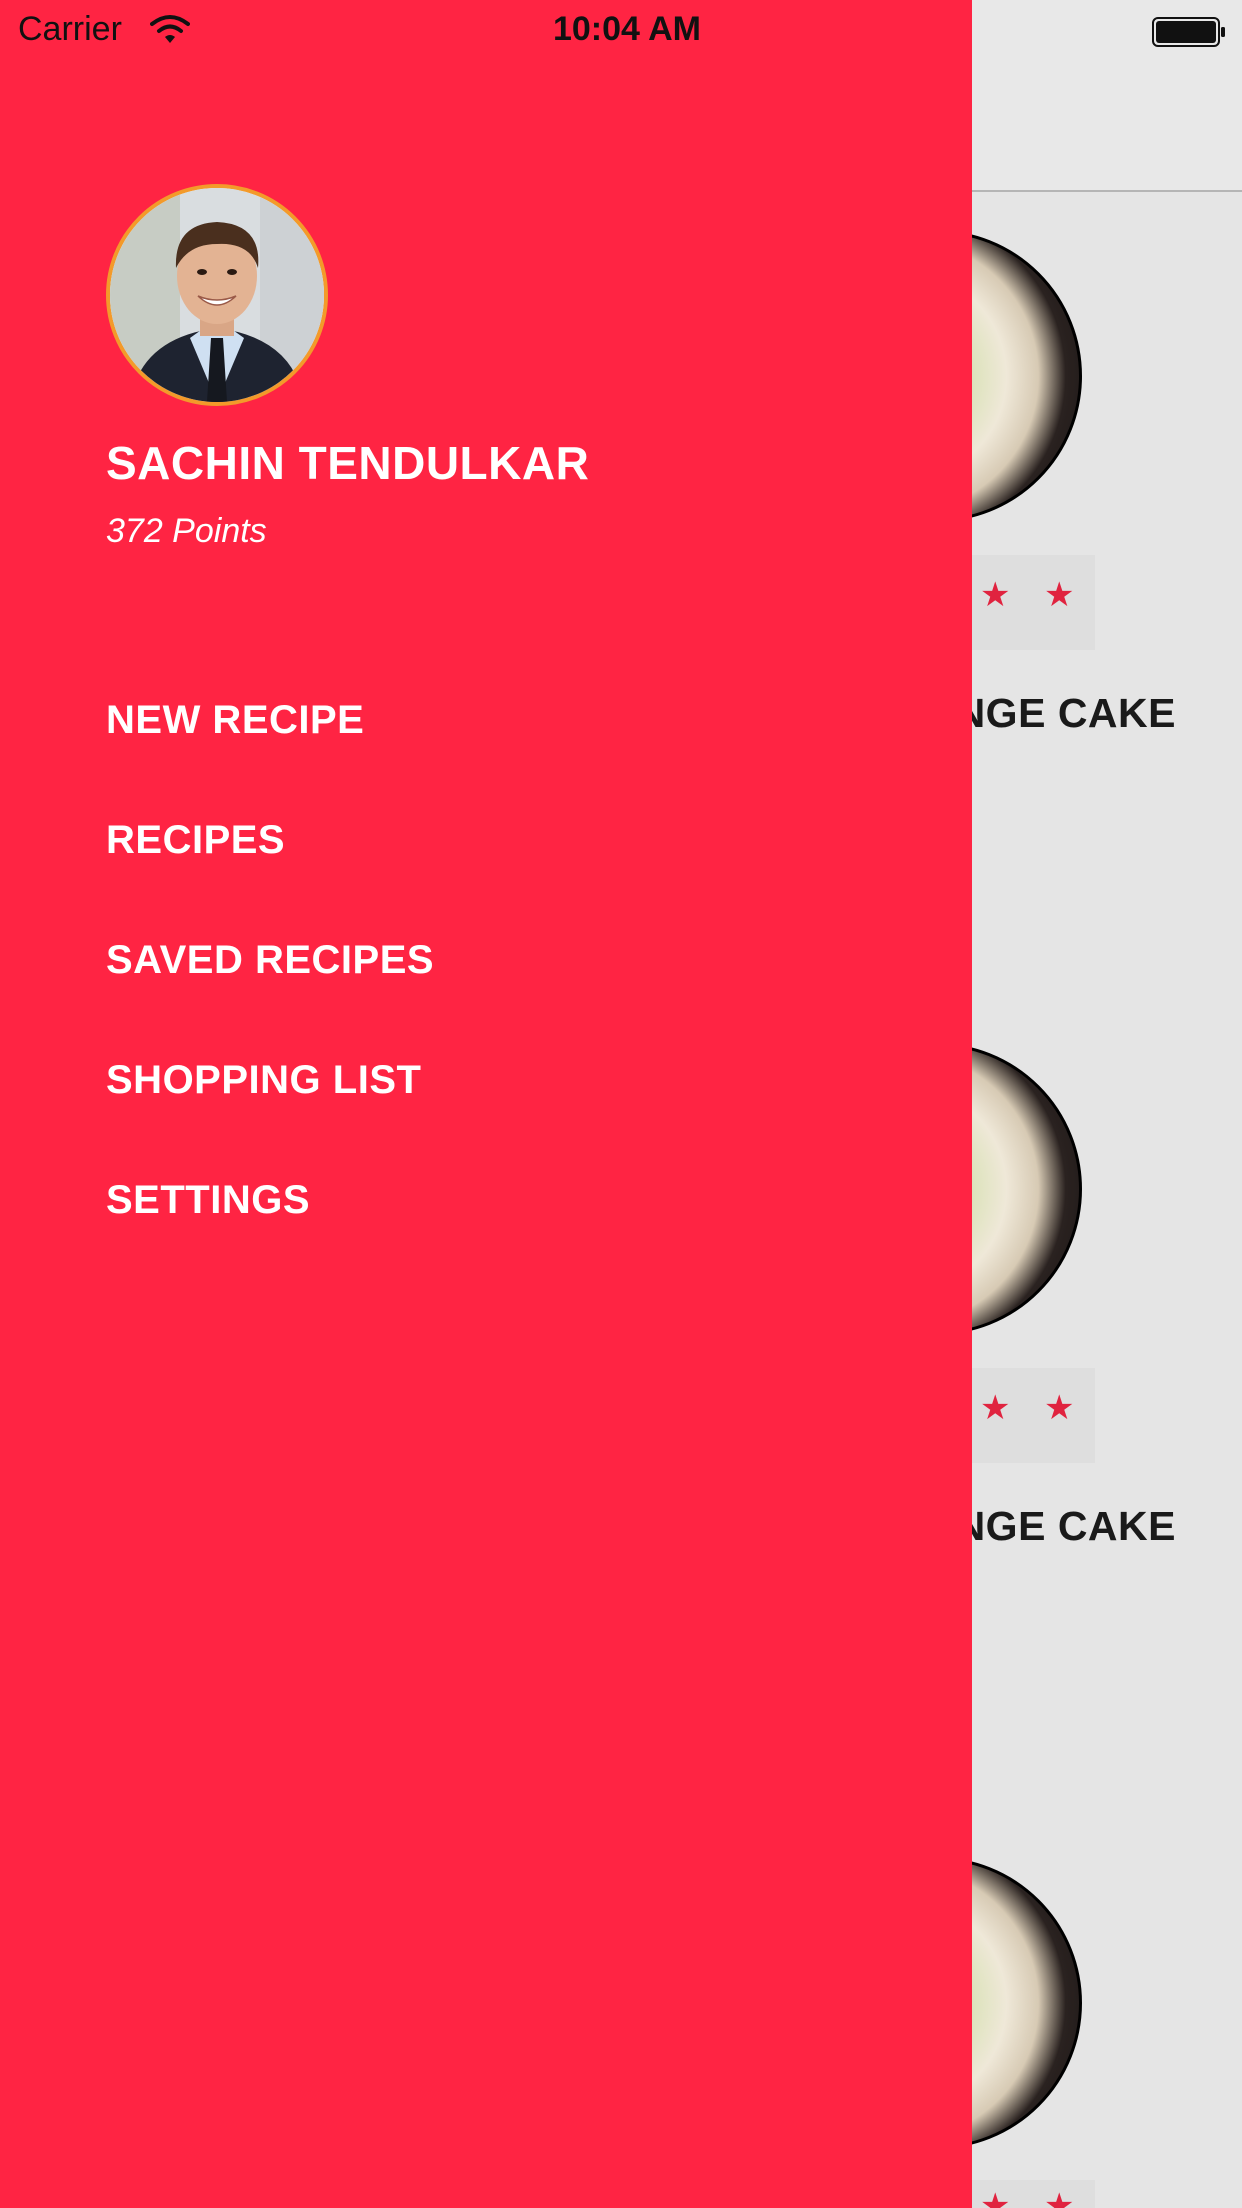 This screenshot has width=1242, height=2208. What do you see at coordinates (264, 1079) in the screenshot?
I see `menu-item-label: SHOPPING LIST` at bounding box center [264, 1079].